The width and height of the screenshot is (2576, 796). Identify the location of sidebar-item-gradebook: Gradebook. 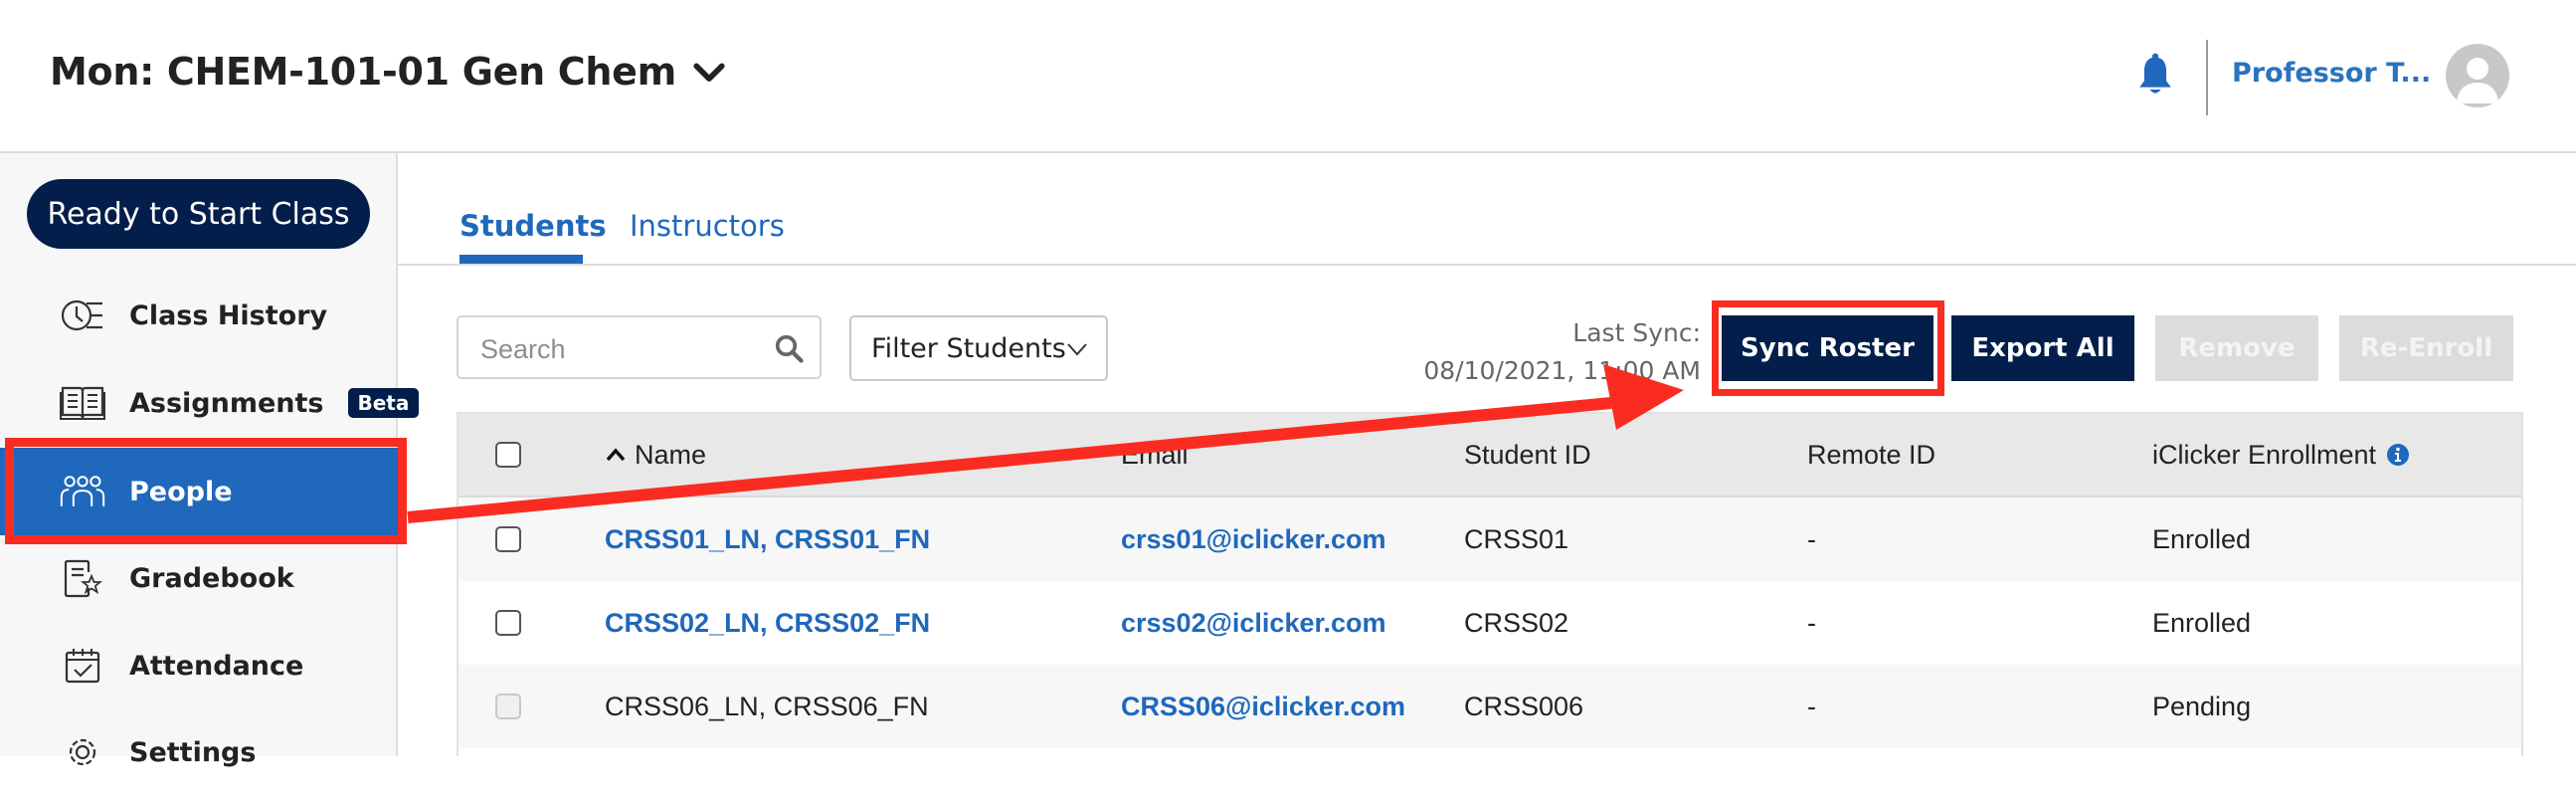
(199, 578).